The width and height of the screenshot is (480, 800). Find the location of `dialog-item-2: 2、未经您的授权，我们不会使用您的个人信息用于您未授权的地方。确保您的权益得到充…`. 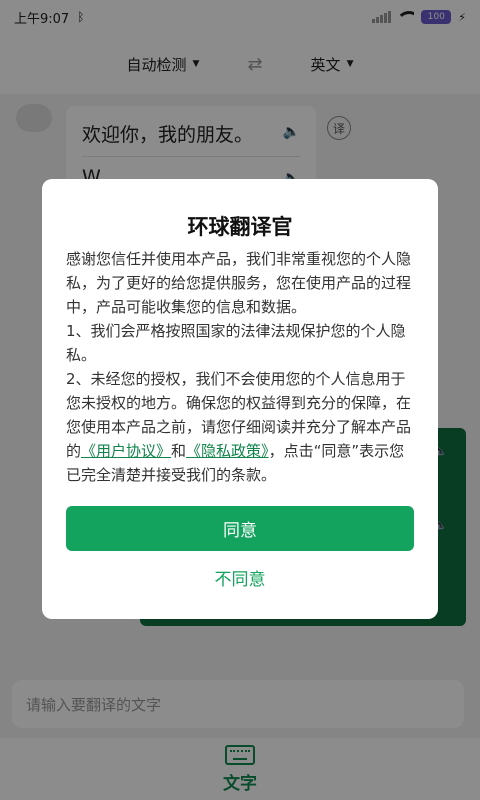

dialog-item-2: 2、未经您的授权，我们不会使用您的个人信息用于您未授权的地方。确保您的权益得到充… is located at coordinates (242, 427).